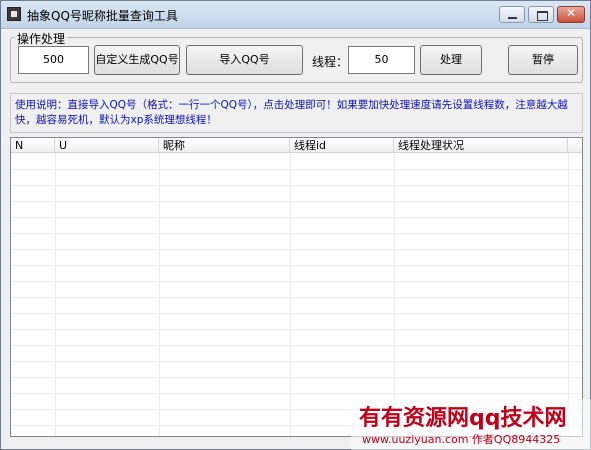 This screenshot has height=450, width=591. I want to click on list-header: N U 昵称 线程id 线程处理状况, so click(296, 145).